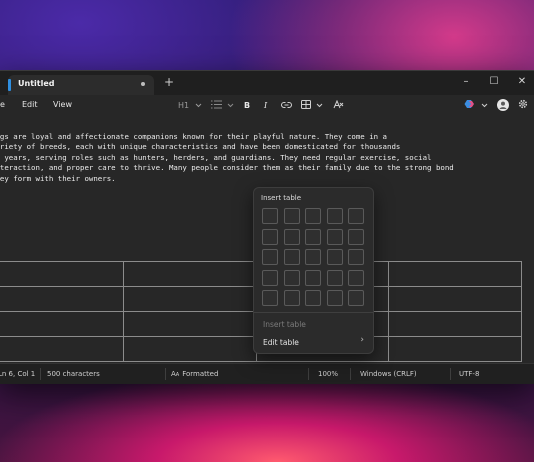  Describe the element at coordinates (18, 374) in the screenshot. I see `cursor-position: Ln 6, Col 1` at that location.